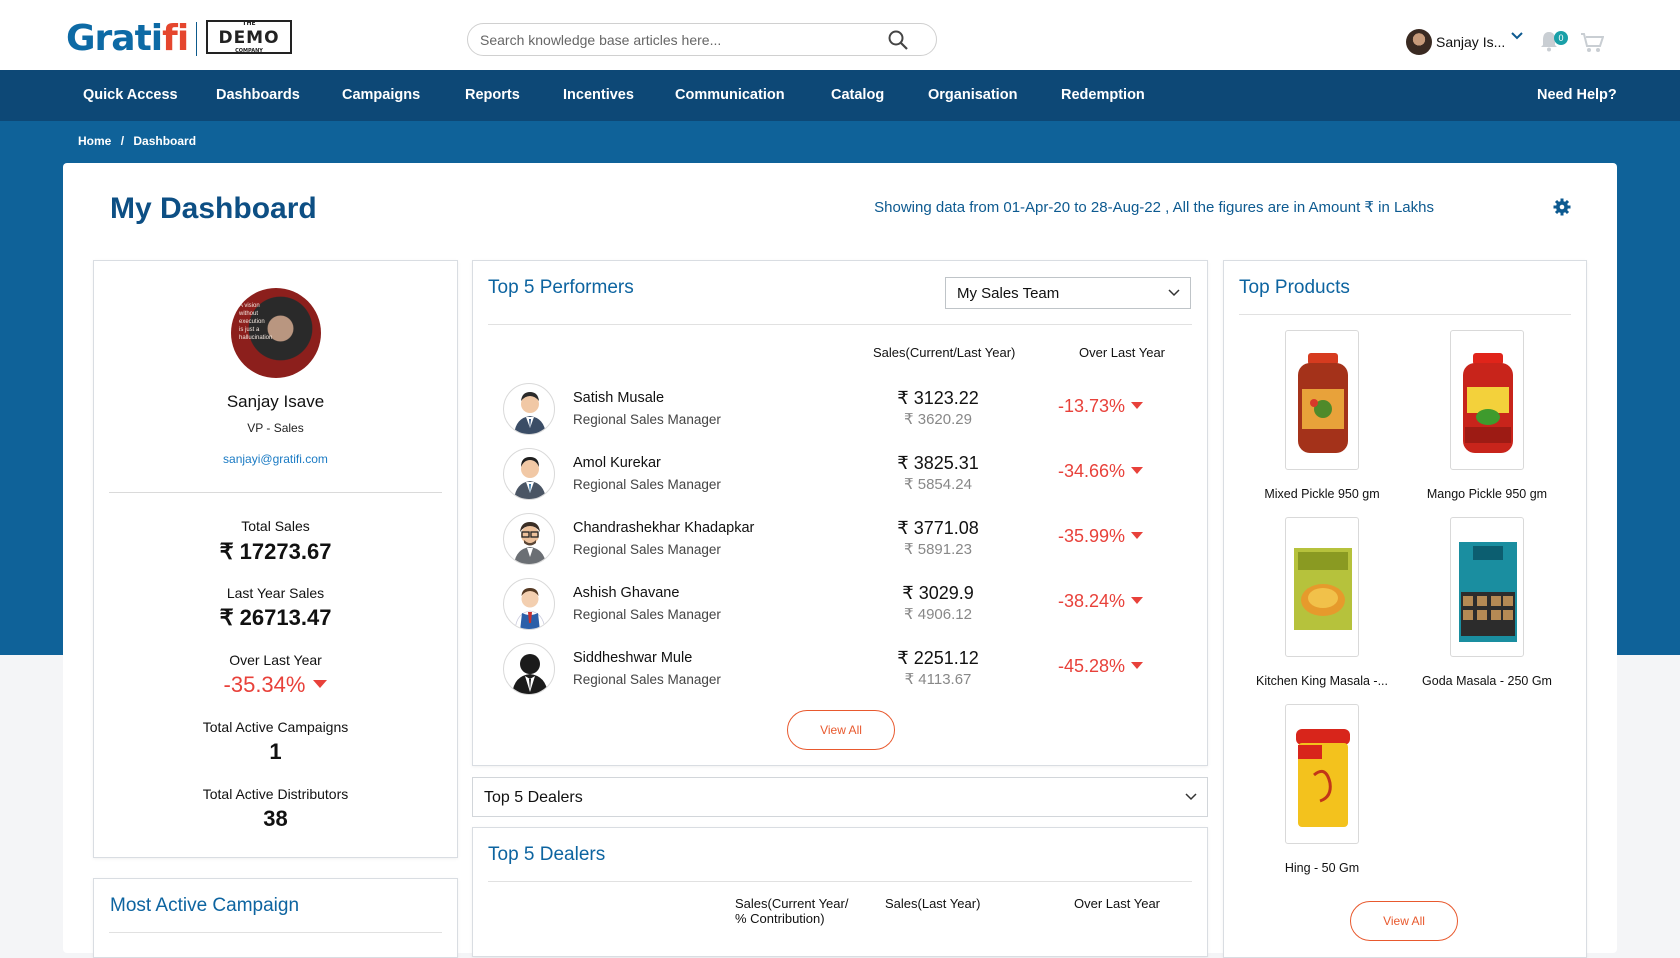 The width and height of the screenshot is (1680, 958). What do you see at coordinates (840, 797) in the screenshot?
I see `dealers-select: Top 5 Dealers` at bounding box center [840, 797].